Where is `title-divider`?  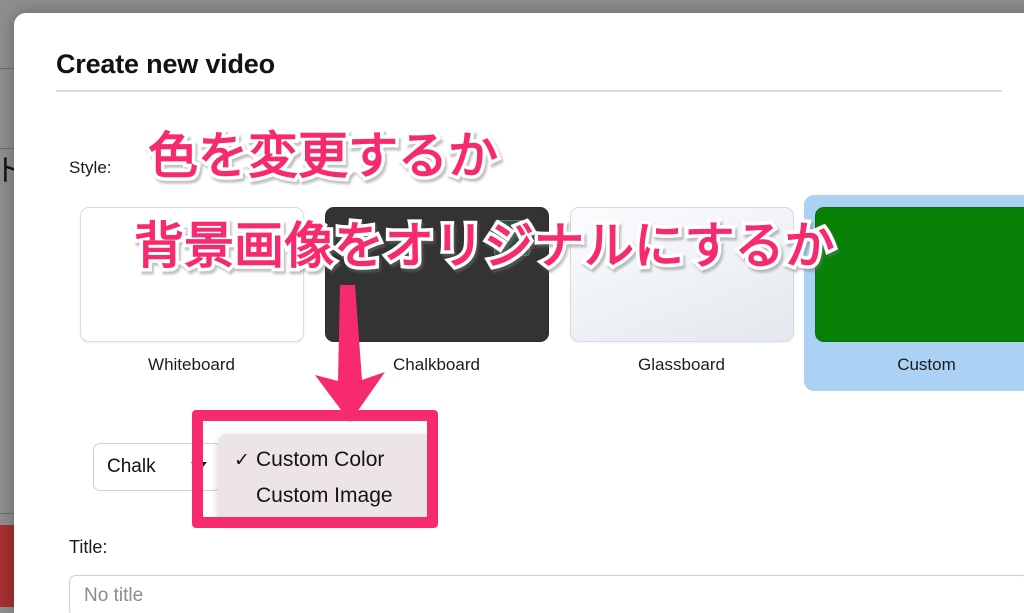 title-divider is located at coordinates (529, 91).